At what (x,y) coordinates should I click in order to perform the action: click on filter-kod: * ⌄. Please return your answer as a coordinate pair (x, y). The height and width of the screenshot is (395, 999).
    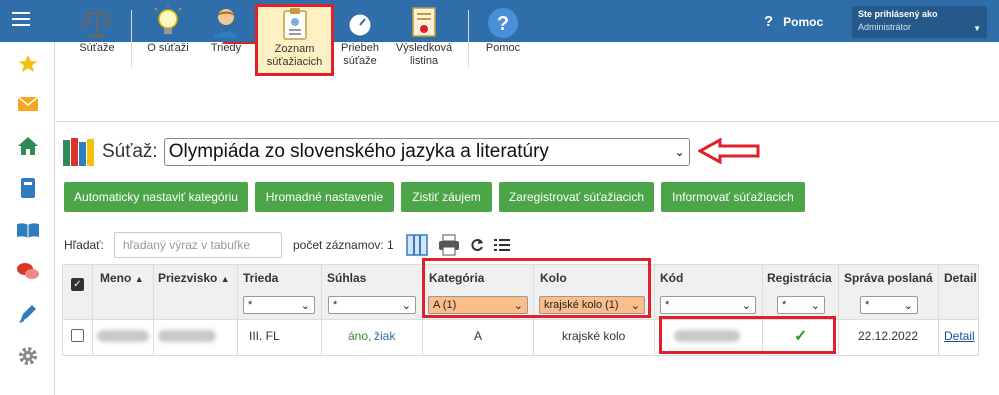
    Looking at the image, I should click on (708, 305).